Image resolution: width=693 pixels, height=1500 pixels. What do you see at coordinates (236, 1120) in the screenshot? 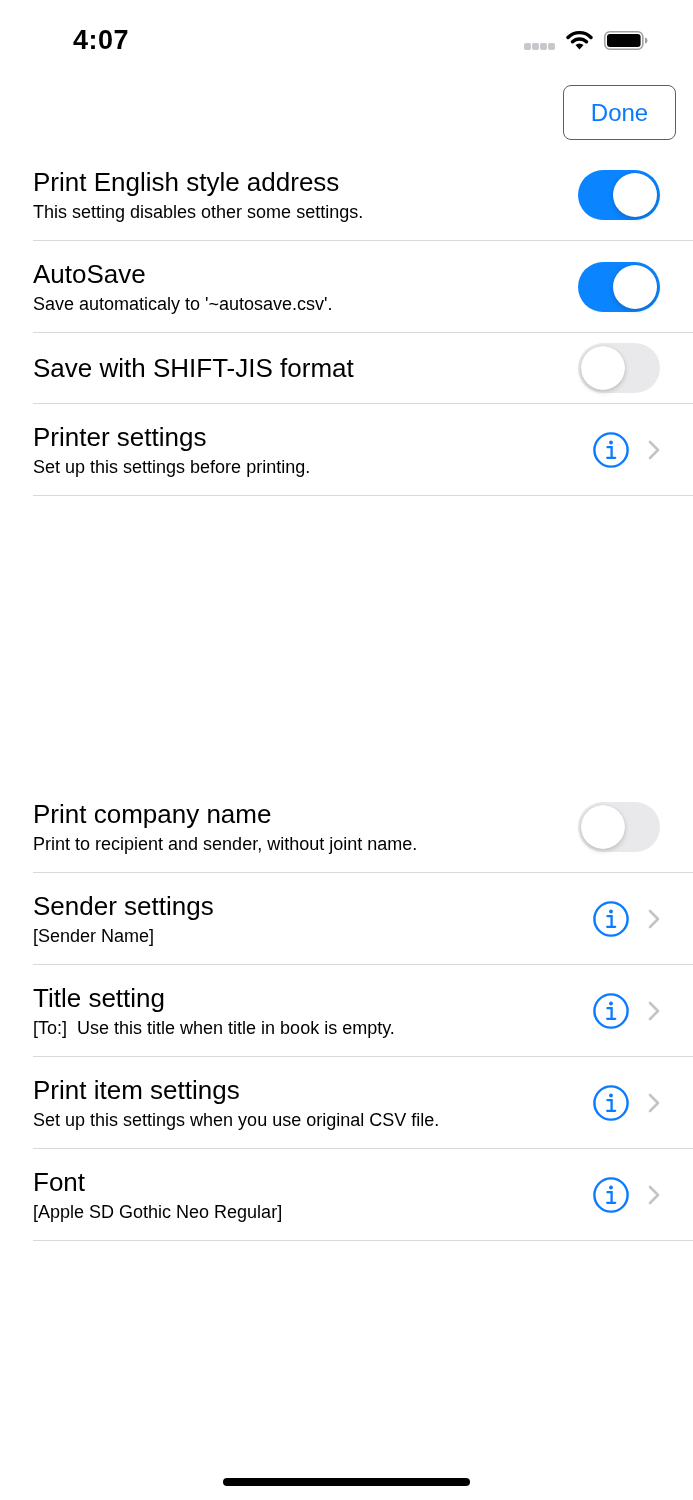
I see `setting-description: Set up this settings when you use original CSV file.` at bounding box center [236, 1120].